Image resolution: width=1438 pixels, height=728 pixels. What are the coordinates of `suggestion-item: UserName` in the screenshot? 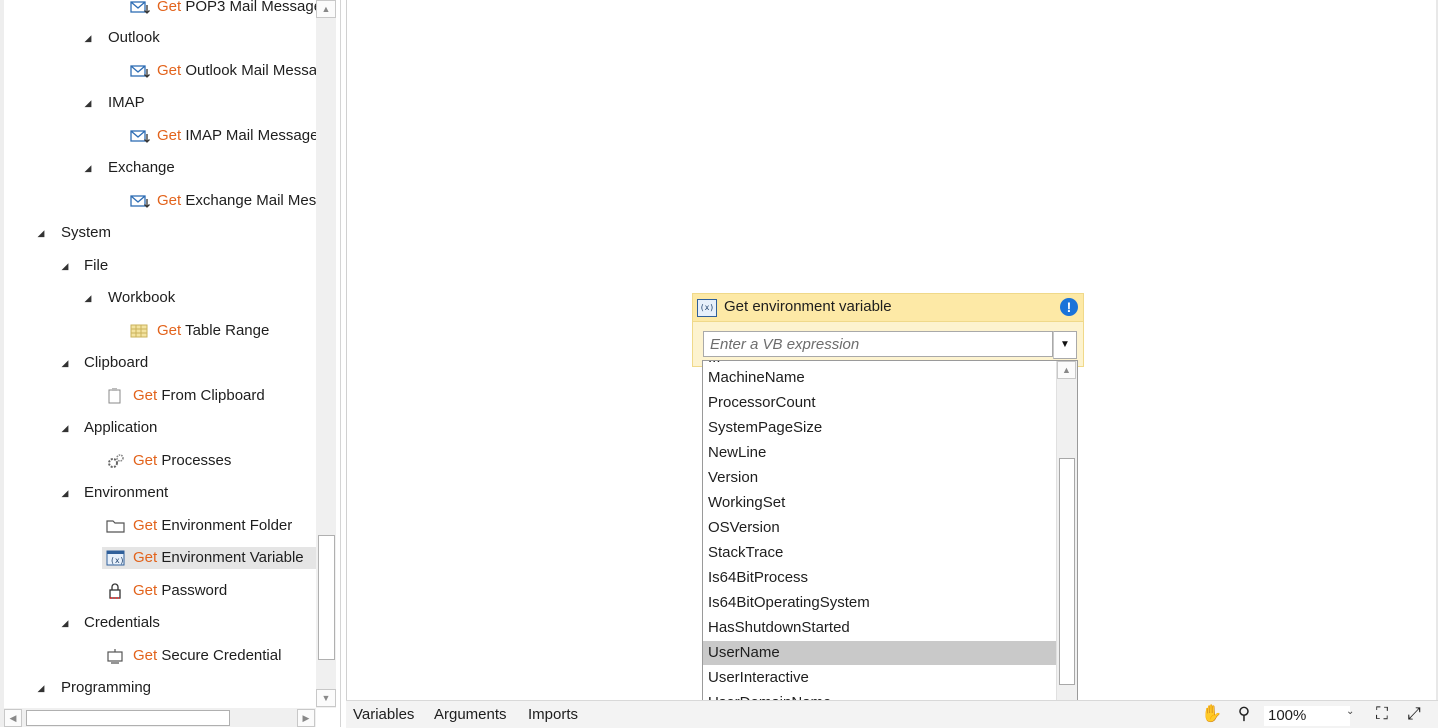 It's located at (879, 653).